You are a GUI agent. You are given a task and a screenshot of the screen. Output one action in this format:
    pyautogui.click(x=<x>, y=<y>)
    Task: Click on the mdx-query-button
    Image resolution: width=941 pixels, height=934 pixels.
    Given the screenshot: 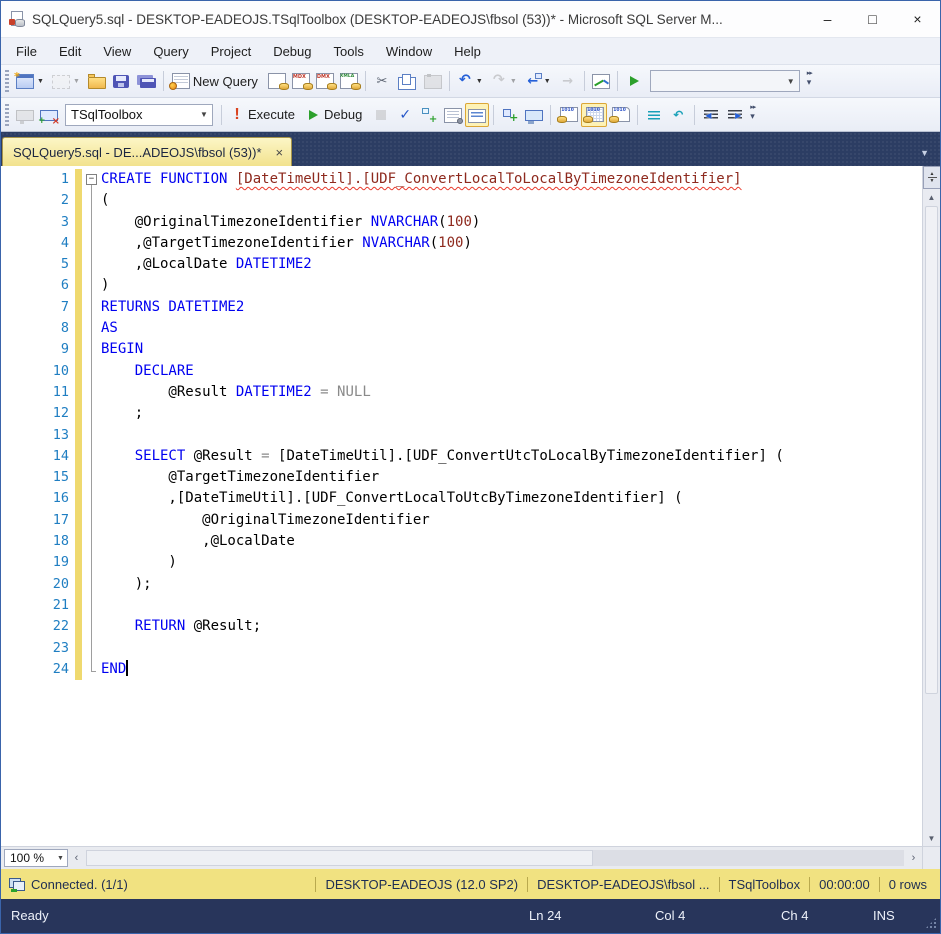 What is the action you would take?
    pyautogui.click(x=301, y=81)
    